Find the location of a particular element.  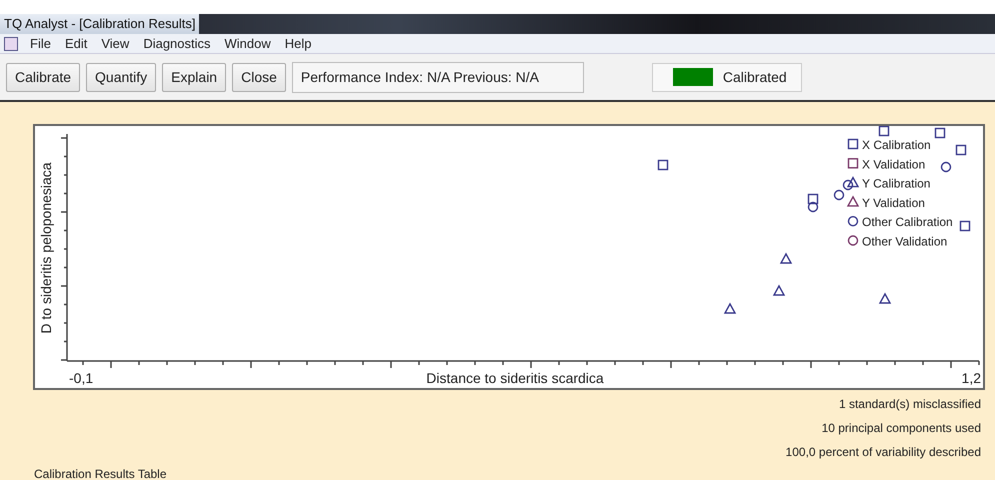

legend-label: Y Calibration is located at coordinates (896, 183).